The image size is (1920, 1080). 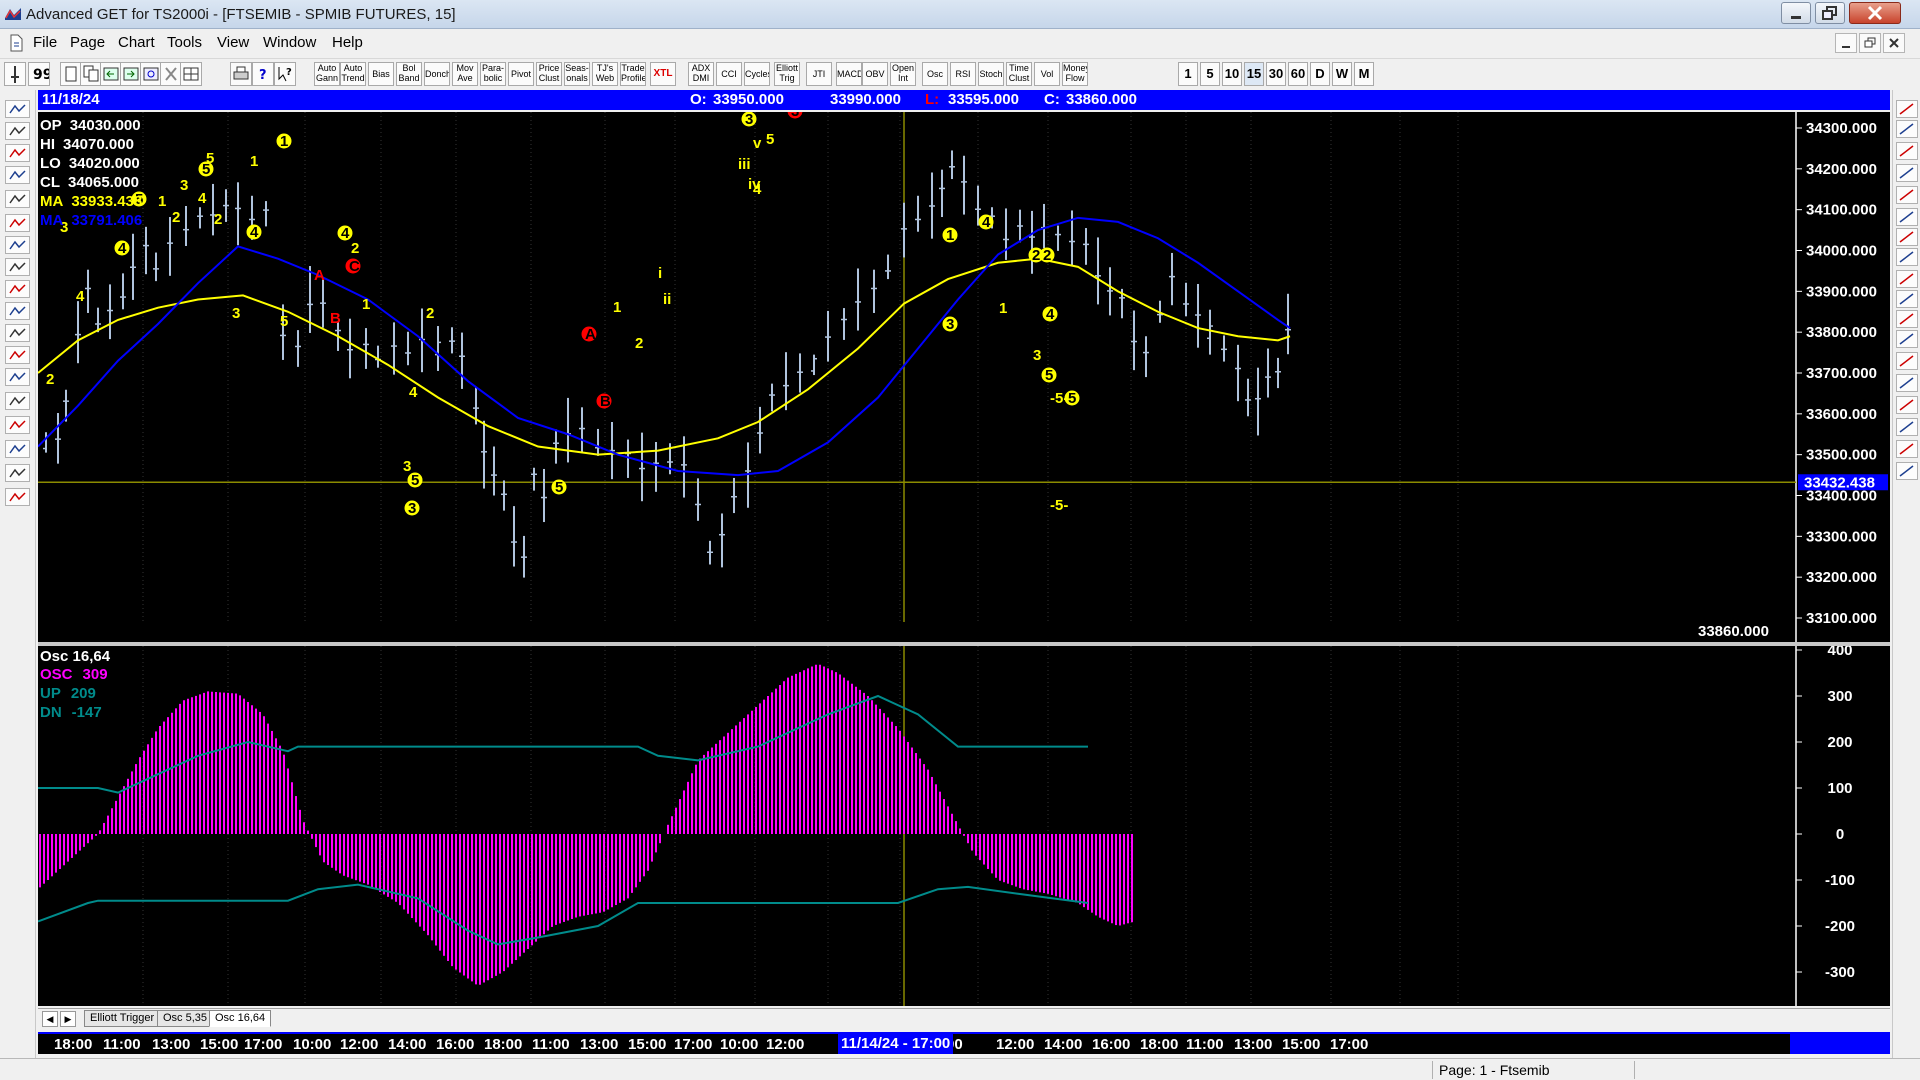 I want to click on right-tool-circle-icon, so click(x=1907, y=257).